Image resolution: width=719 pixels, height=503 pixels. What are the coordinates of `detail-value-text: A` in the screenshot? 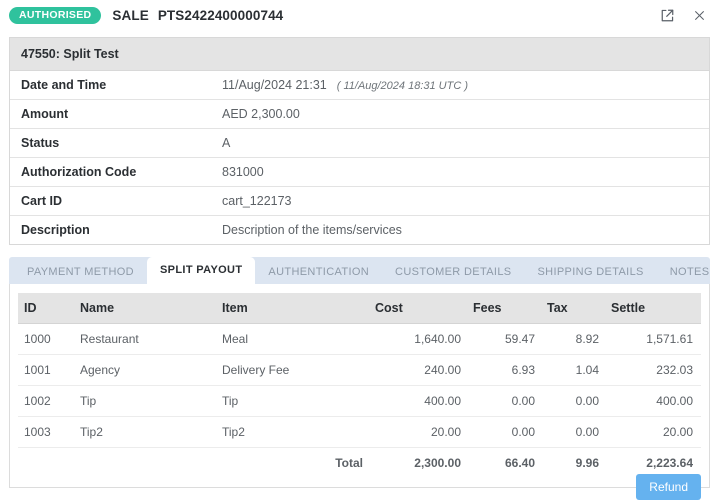 It's located at (226, 143).